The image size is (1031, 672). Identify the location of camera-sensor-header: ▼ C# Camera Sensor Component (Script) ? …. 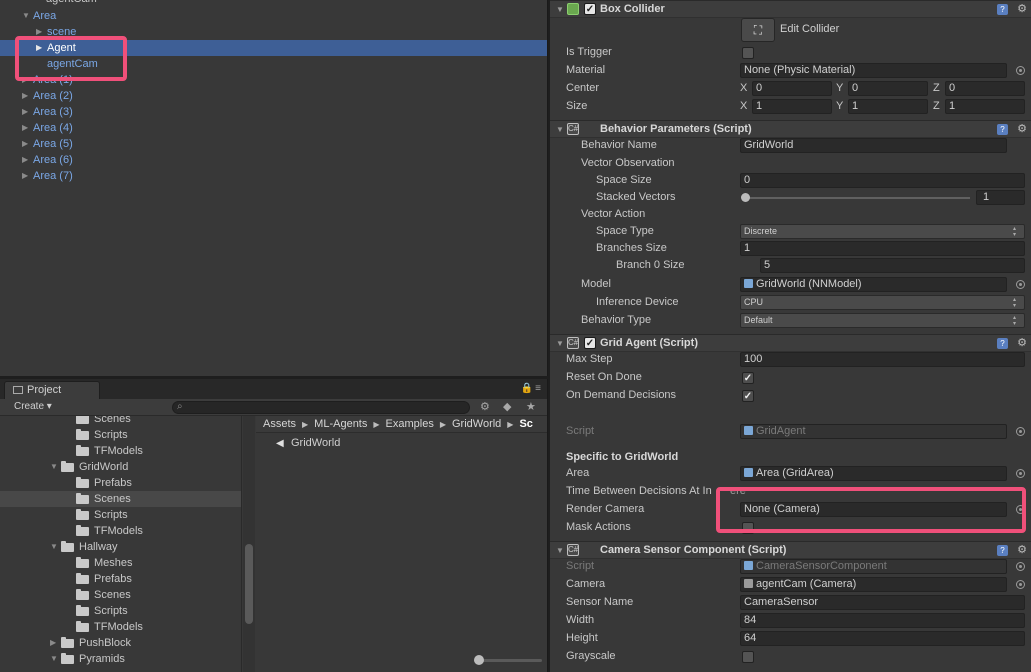
(790, 550).